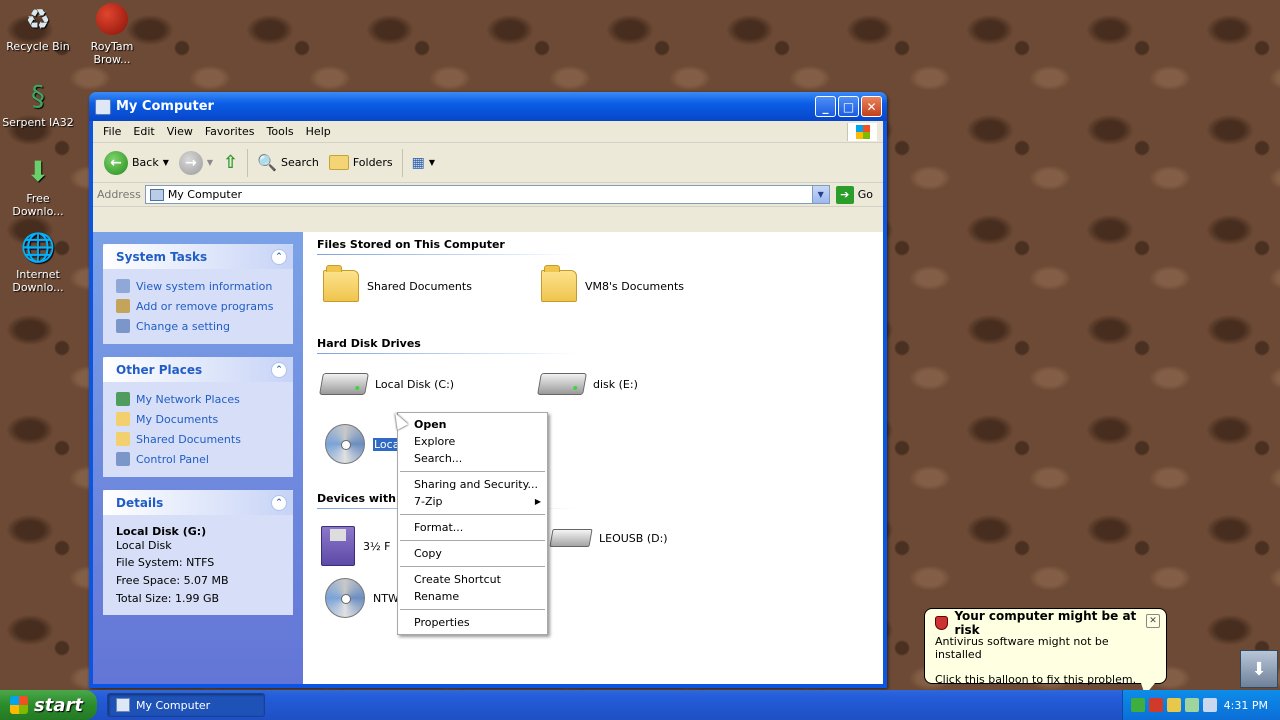 This screenshot has width=1280, height=720. Describe the element at coordinates (857, 194) in the screenshot. I see `go-button: ➔ Go` at that location.